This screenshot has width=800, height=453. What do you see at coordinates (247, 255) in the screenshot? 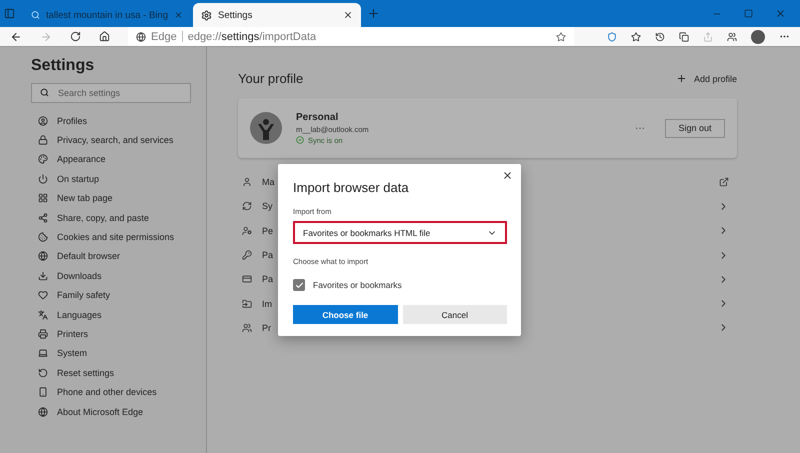
I see `key-icon` at bounding box center [247, 255].